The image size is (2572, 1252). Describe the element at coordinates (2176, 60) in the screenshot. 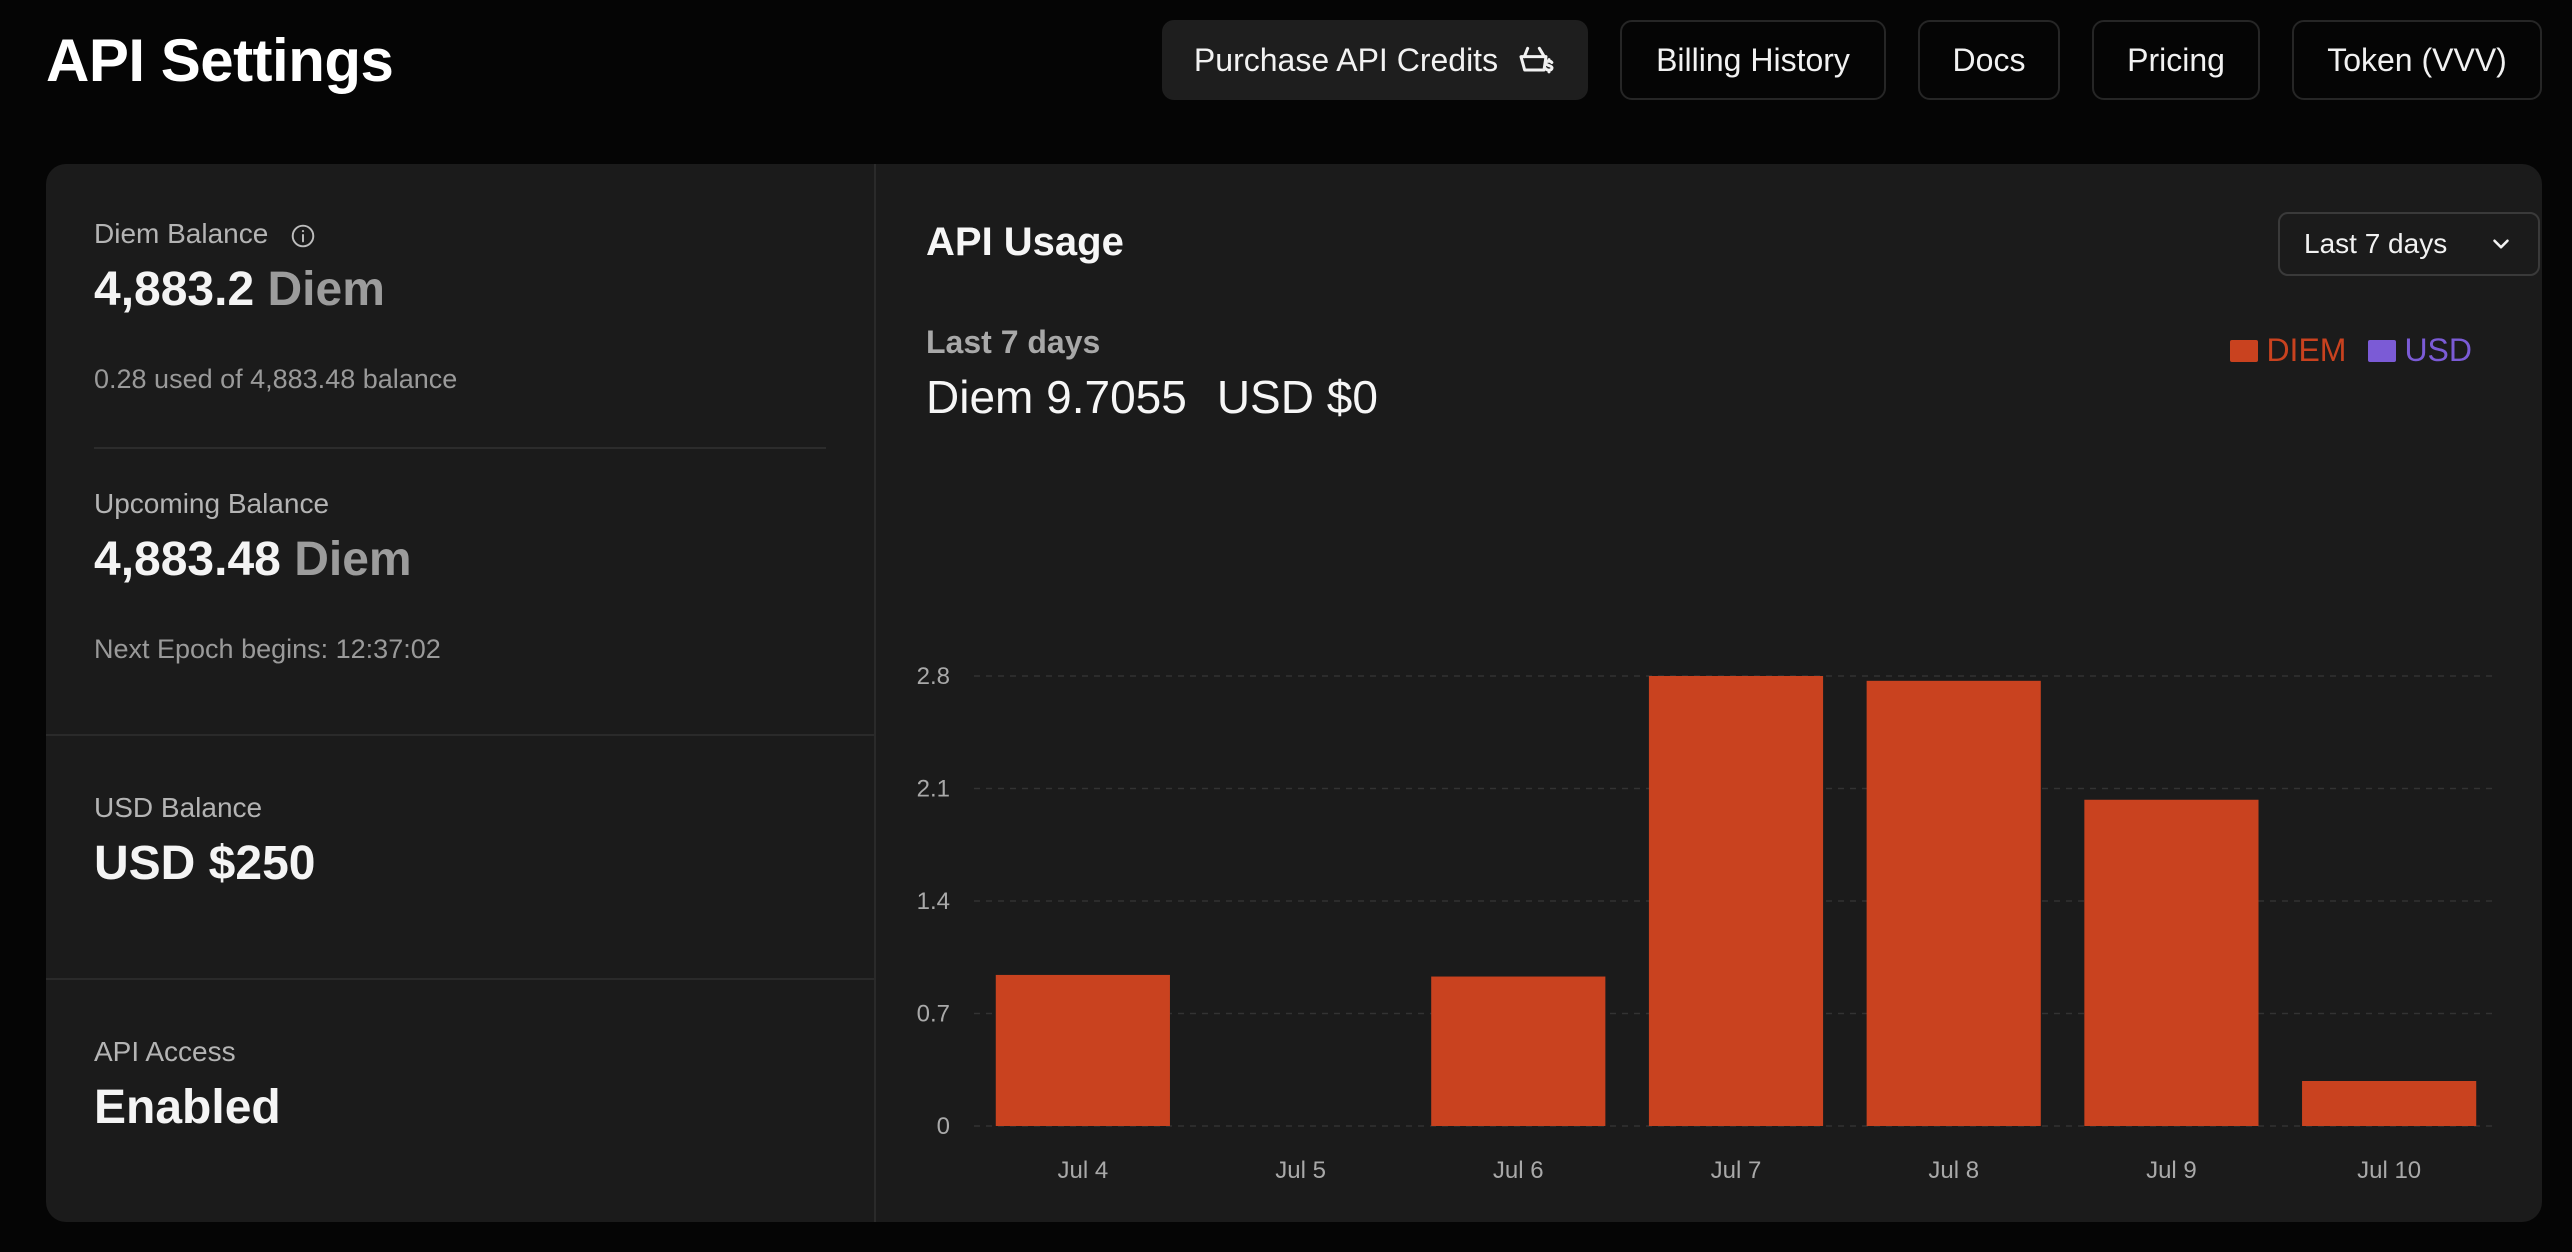

I see `pricing-button: Pricing` at that location.